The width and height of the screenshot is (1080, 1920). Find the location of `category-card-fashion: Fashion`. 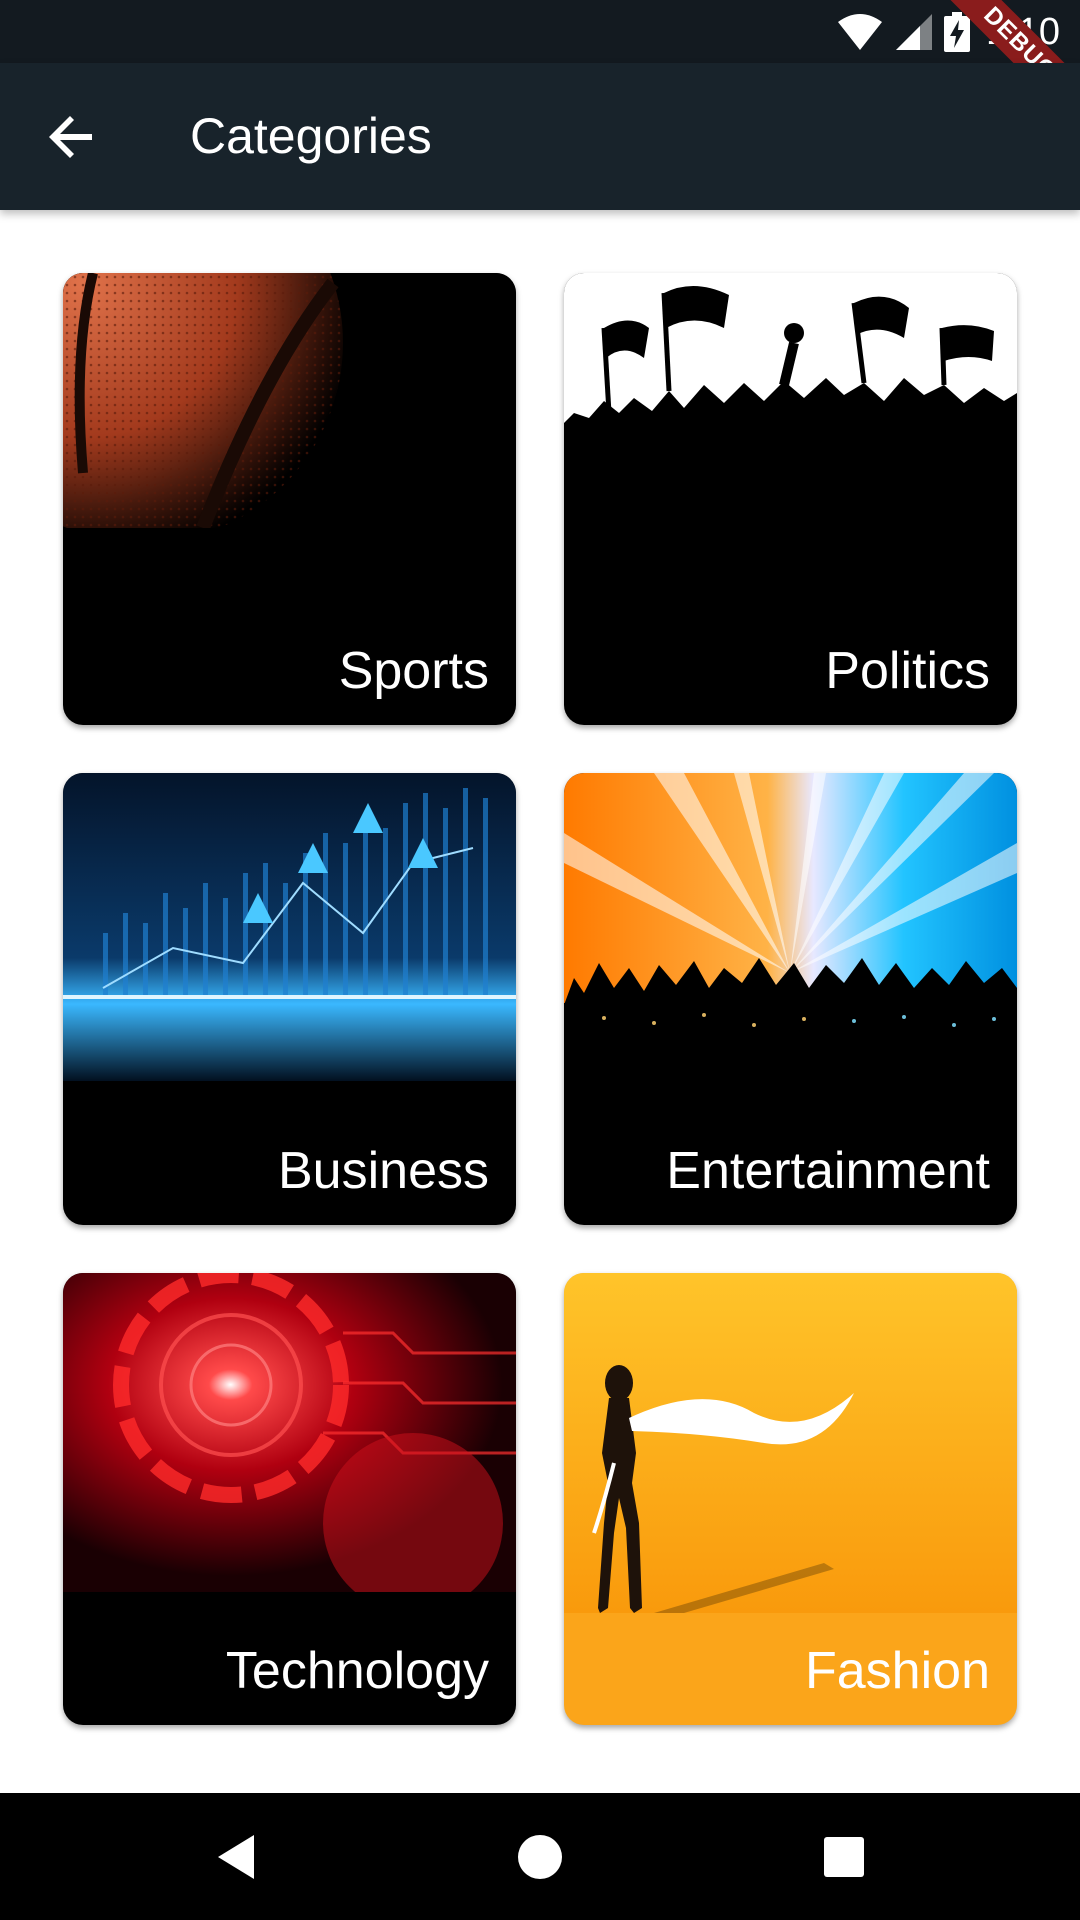

category-card-fashion: Fashion is located at coordinates (790, 1499).